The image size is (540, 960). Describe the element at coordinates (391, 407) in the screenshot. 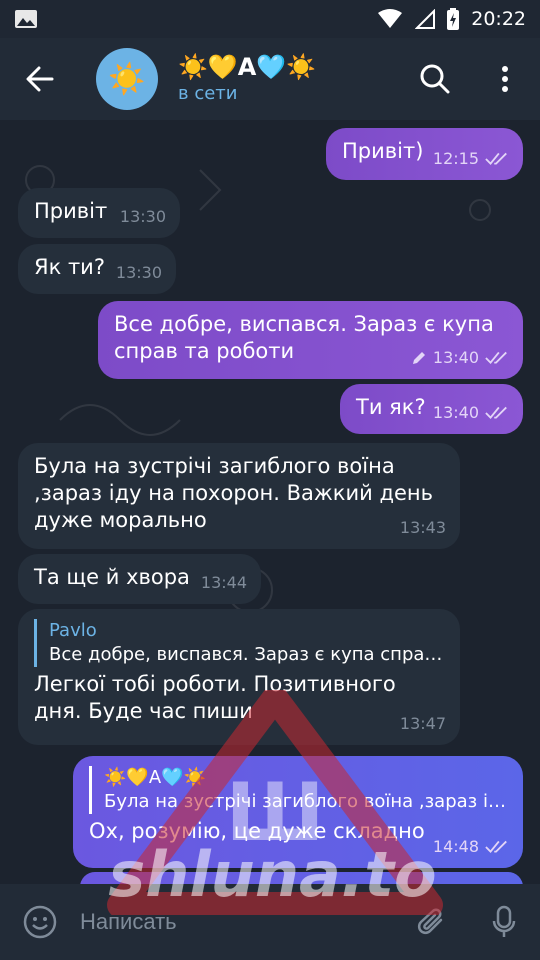

I see `message-text: Ти як?` at that location.